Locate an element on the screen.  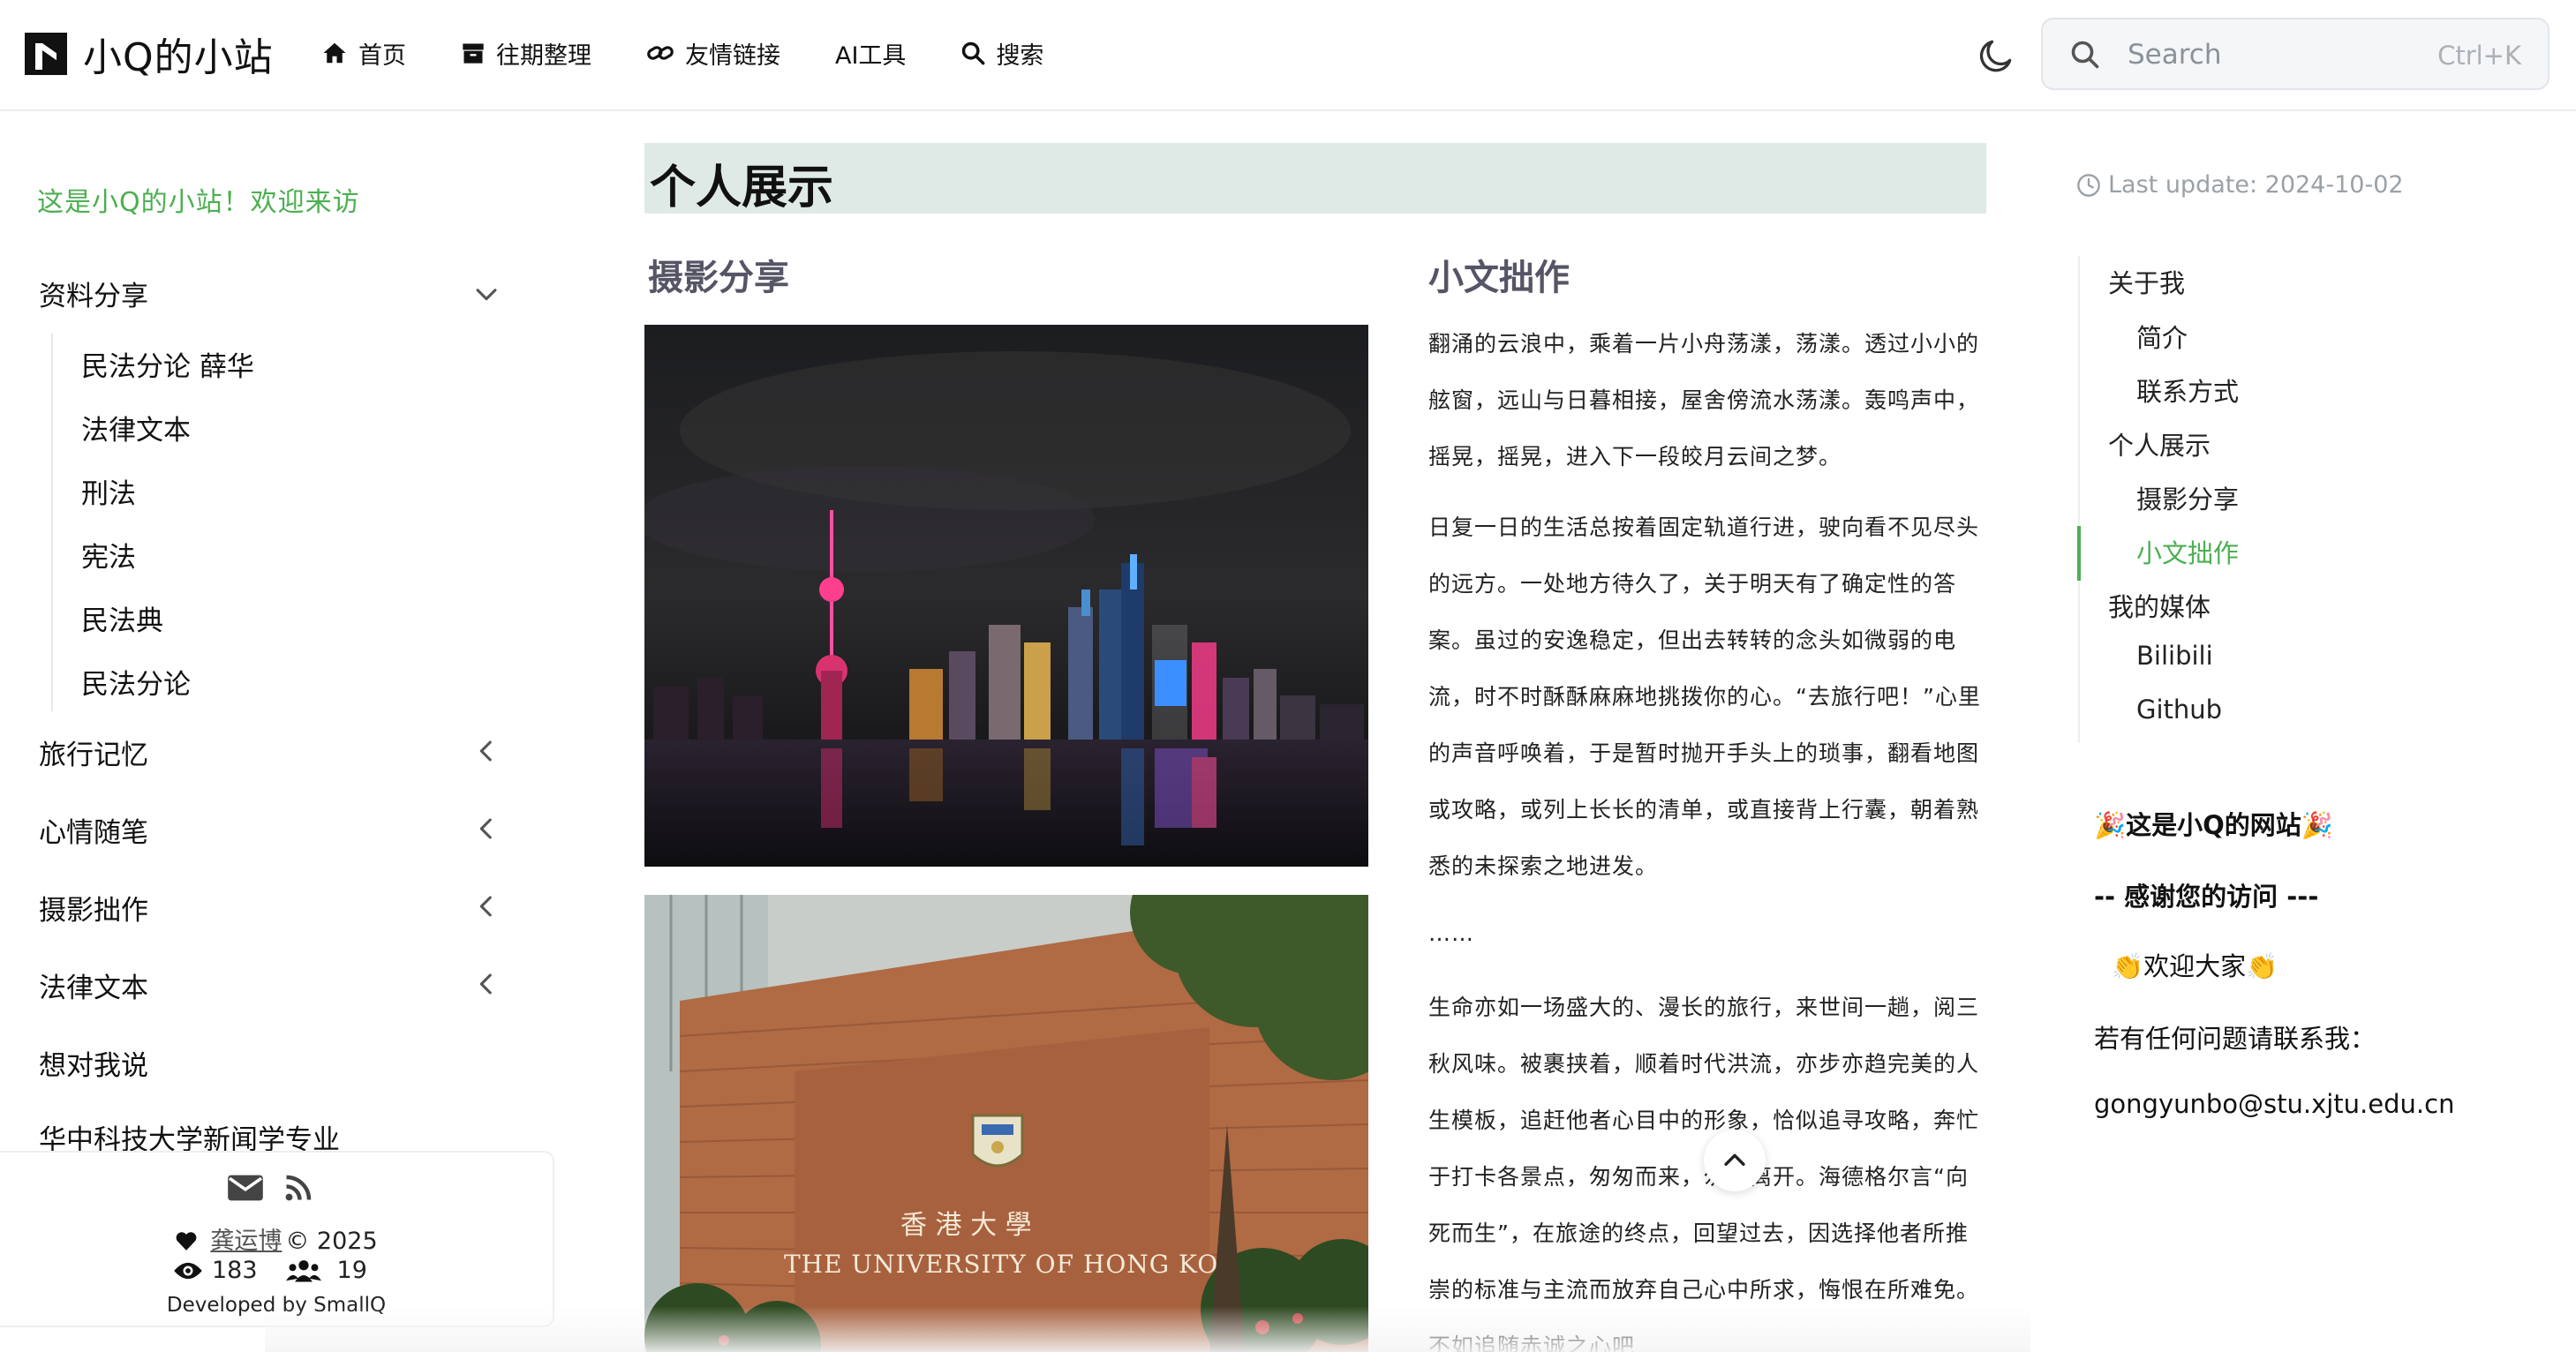
search-shortcut: Ctrl+K is located at coordinates (2479, 56).